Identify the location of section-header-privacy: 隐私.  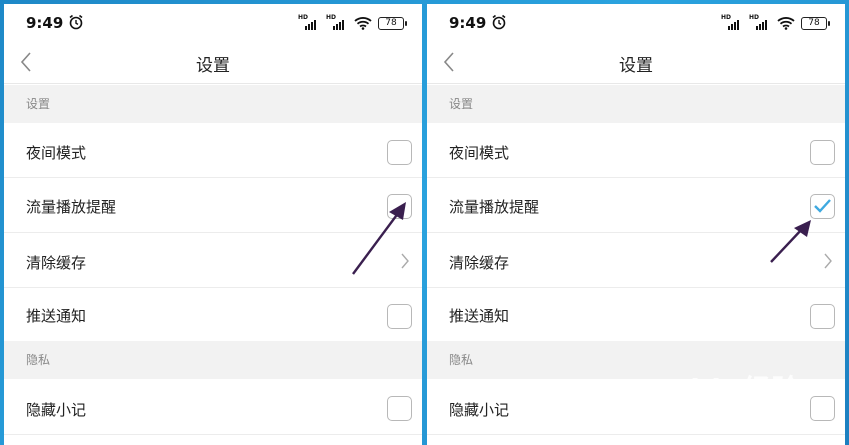
(213, 360).